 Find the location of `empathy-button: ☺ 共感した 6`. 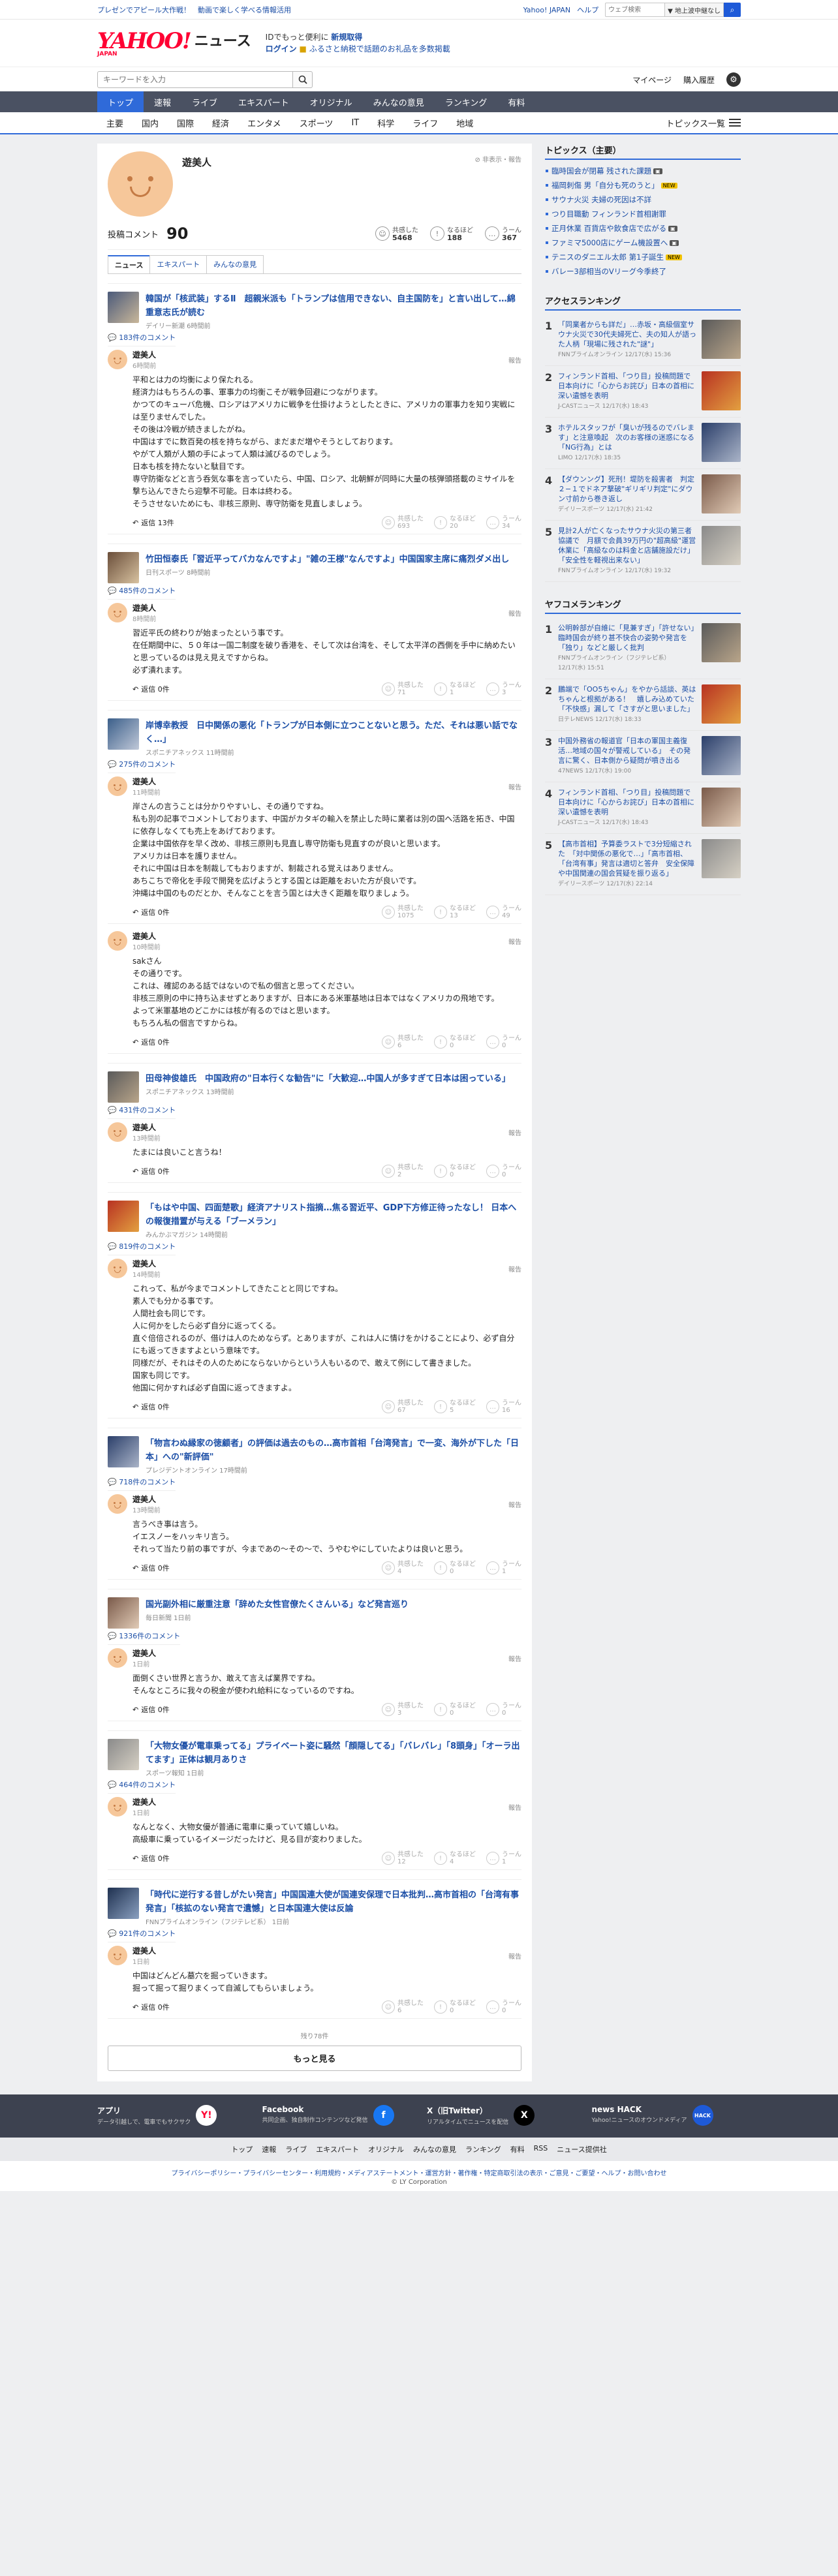

empathy-button: ☺ 共感した 6 is located at coordinates (403, 2007).